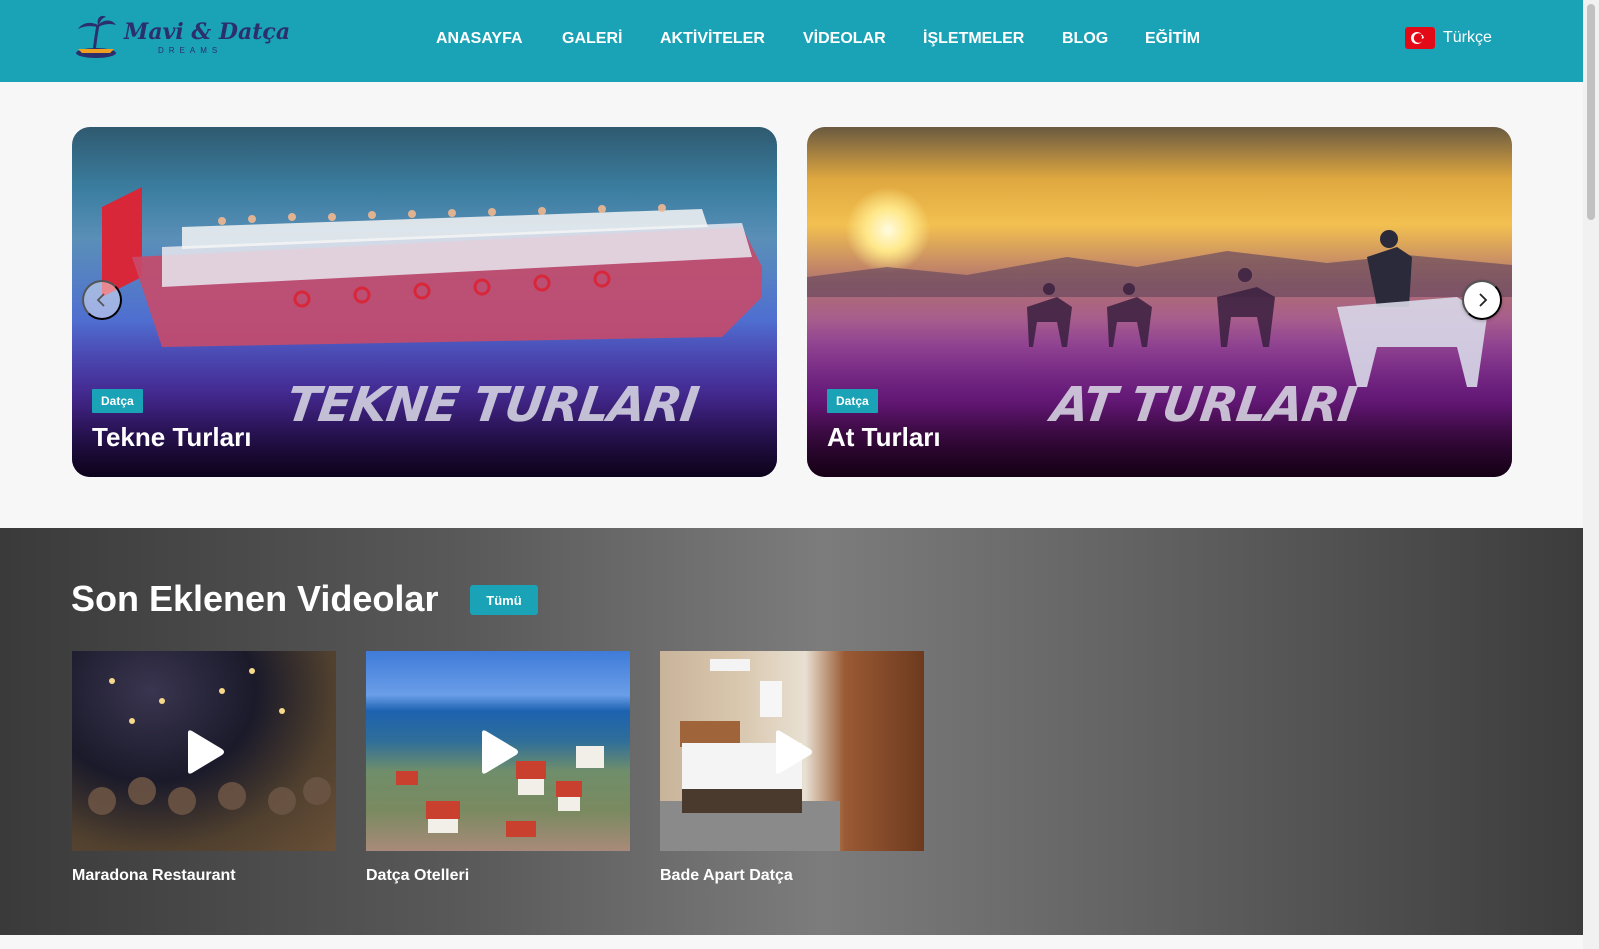 The height and width of the screenshot is (949, 1599). I want to click on video-card-datca-otelleri: Datça Otelleri, so click(498, 768).